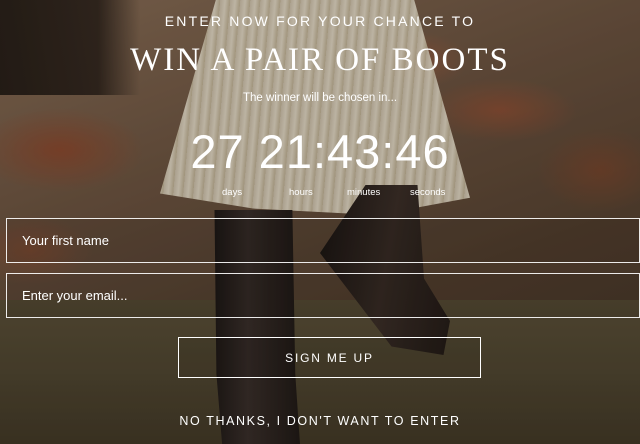  Describe the element at coordinates (301, 192) in the screenshot. I see `countdown-hours-label: hours` at that location.